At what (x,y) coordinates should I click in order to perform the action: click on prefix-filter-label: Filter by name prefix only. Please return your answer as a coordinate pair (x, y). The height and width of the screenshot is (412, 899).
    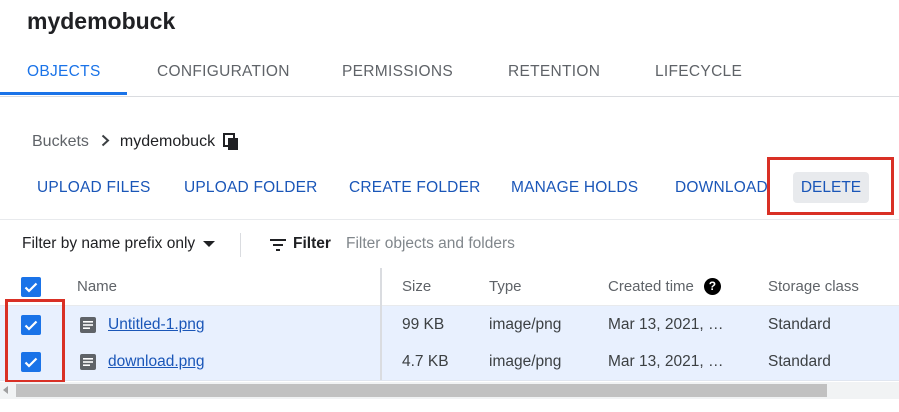
    Looking at the image, I should click on (109, 243).